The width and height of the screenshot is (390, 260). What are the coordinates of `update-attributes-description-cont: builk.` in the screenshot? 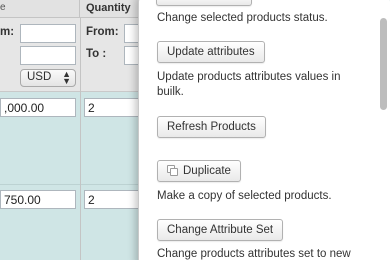 It's located at (170, 92).